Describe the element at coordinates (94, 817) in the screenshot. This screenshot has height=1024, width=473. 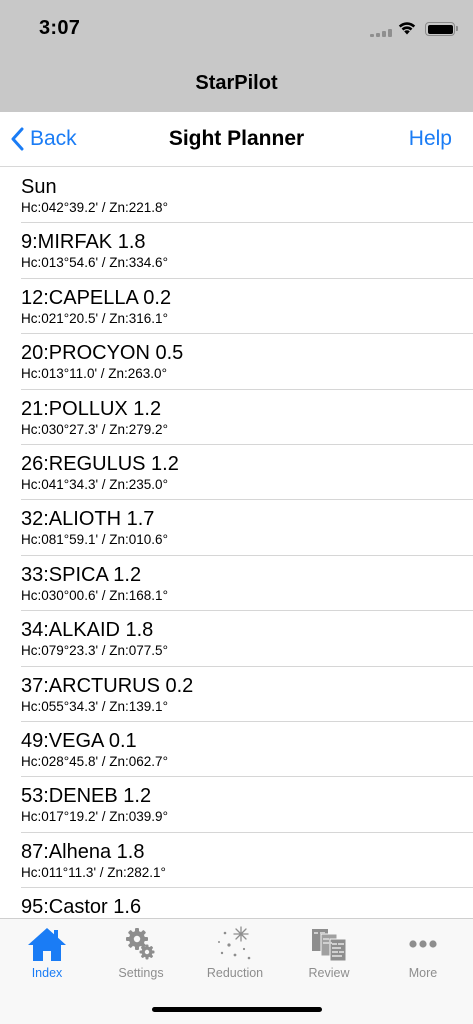
I see `list-item-subtitle: Hc:017°19.2' / Zn:039.9°` at that location.